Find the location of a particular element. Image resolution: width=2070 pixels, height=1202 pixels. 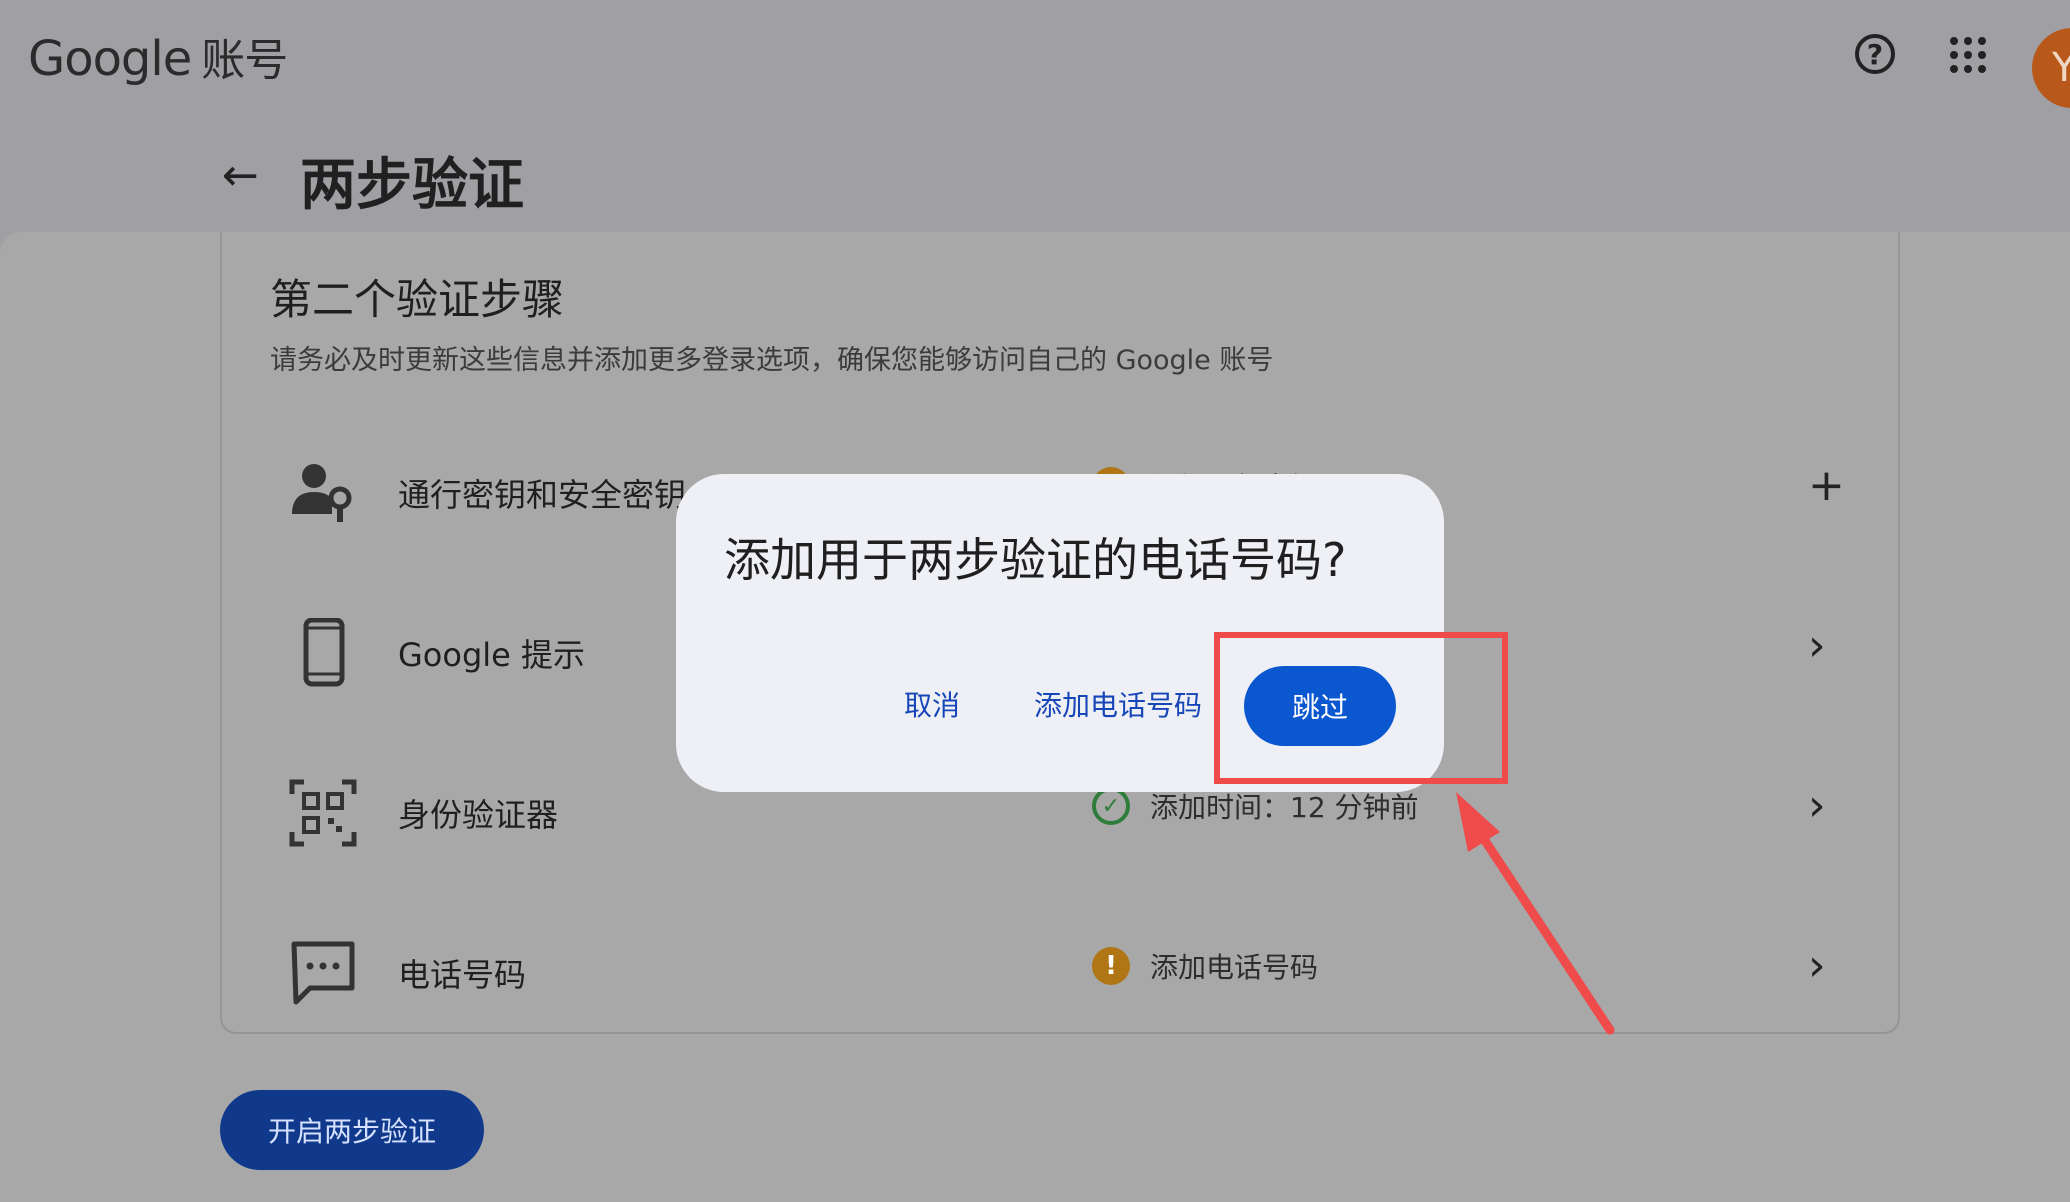

row-label: 通行密钥和安全密钥 is located at coordinates (542, 495).